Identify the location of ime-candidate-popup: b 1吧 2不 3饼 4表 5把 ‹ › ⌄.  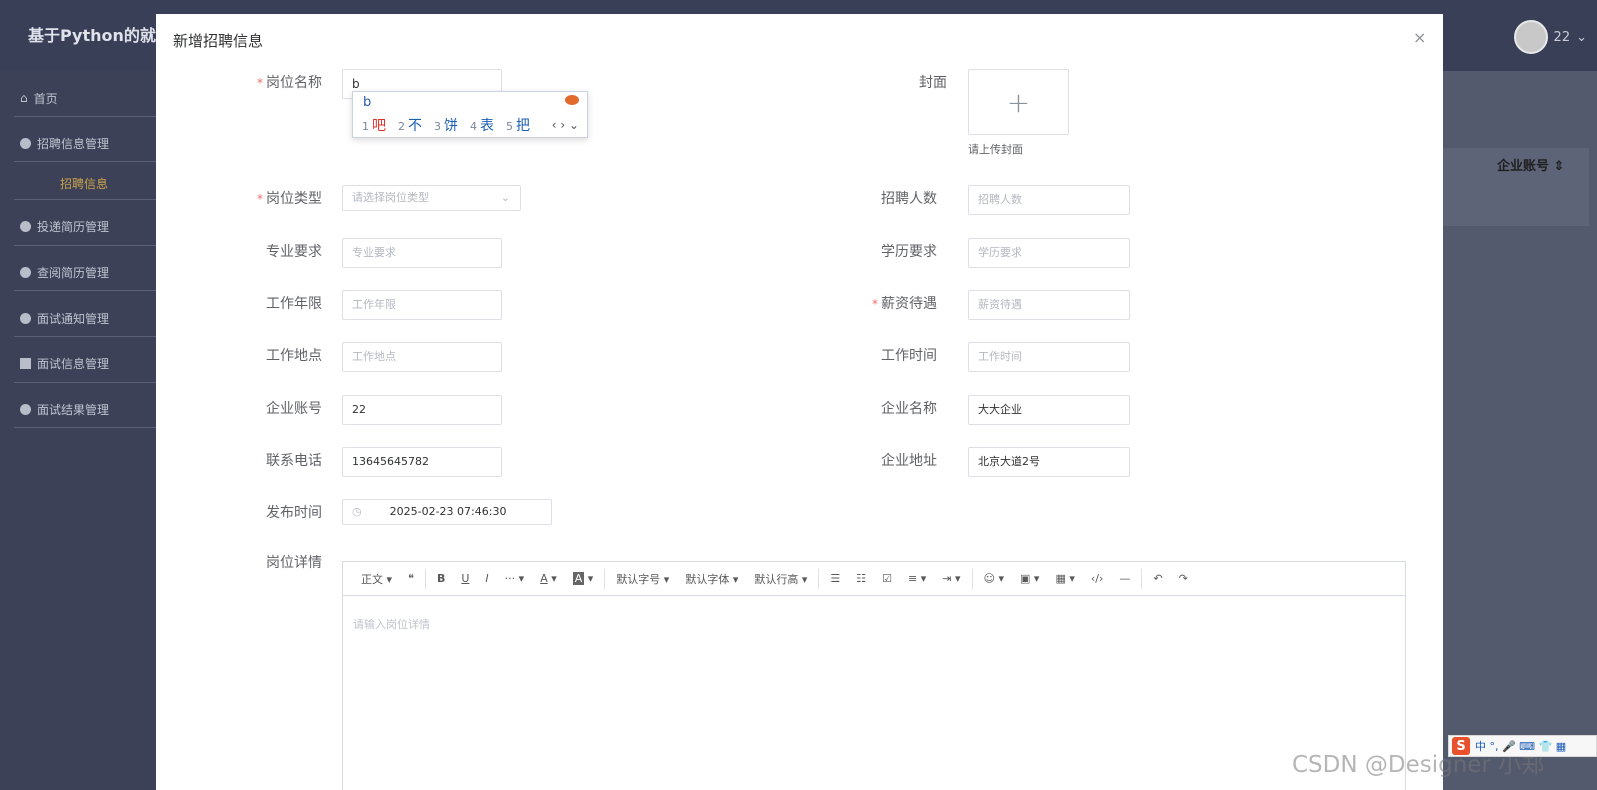
(470, 114).